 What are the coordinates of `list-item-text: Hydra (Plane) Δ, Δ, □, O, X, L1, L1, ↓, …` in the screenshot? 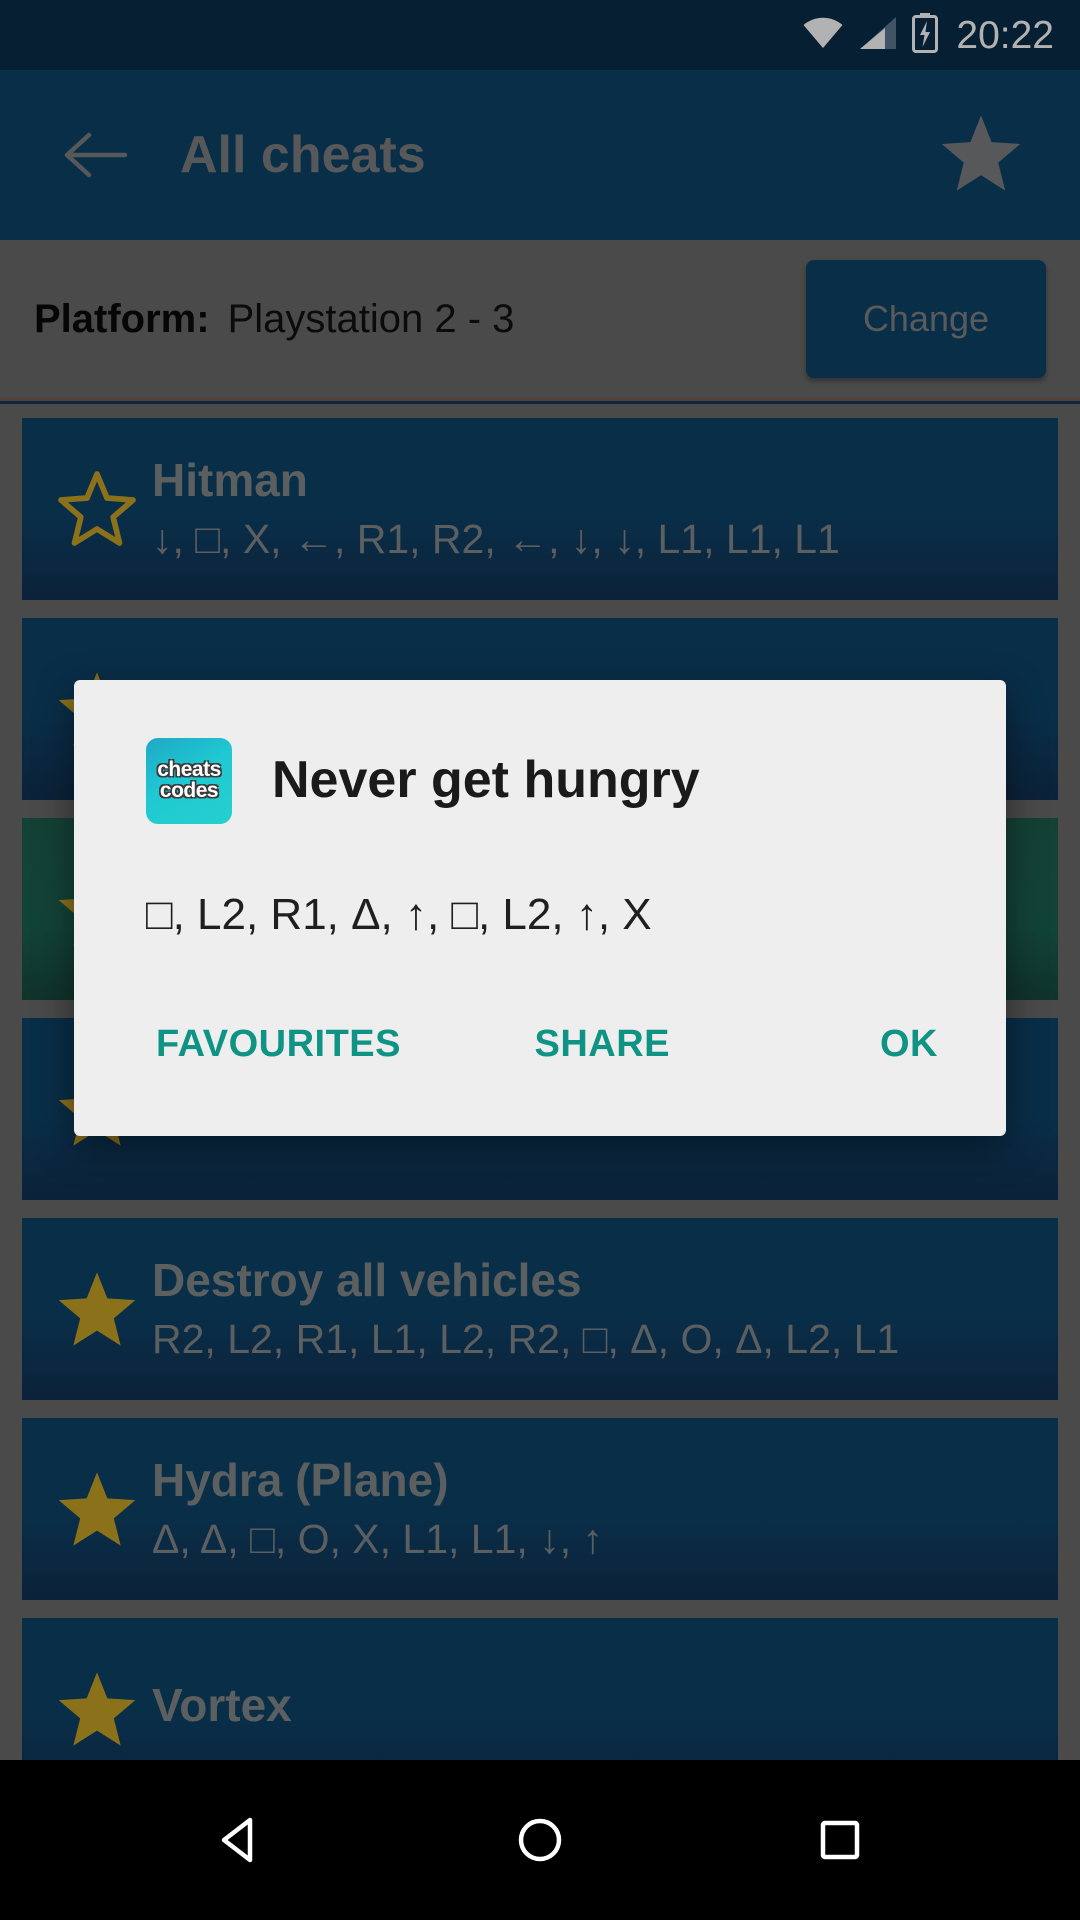 It's located at (595, 1509).